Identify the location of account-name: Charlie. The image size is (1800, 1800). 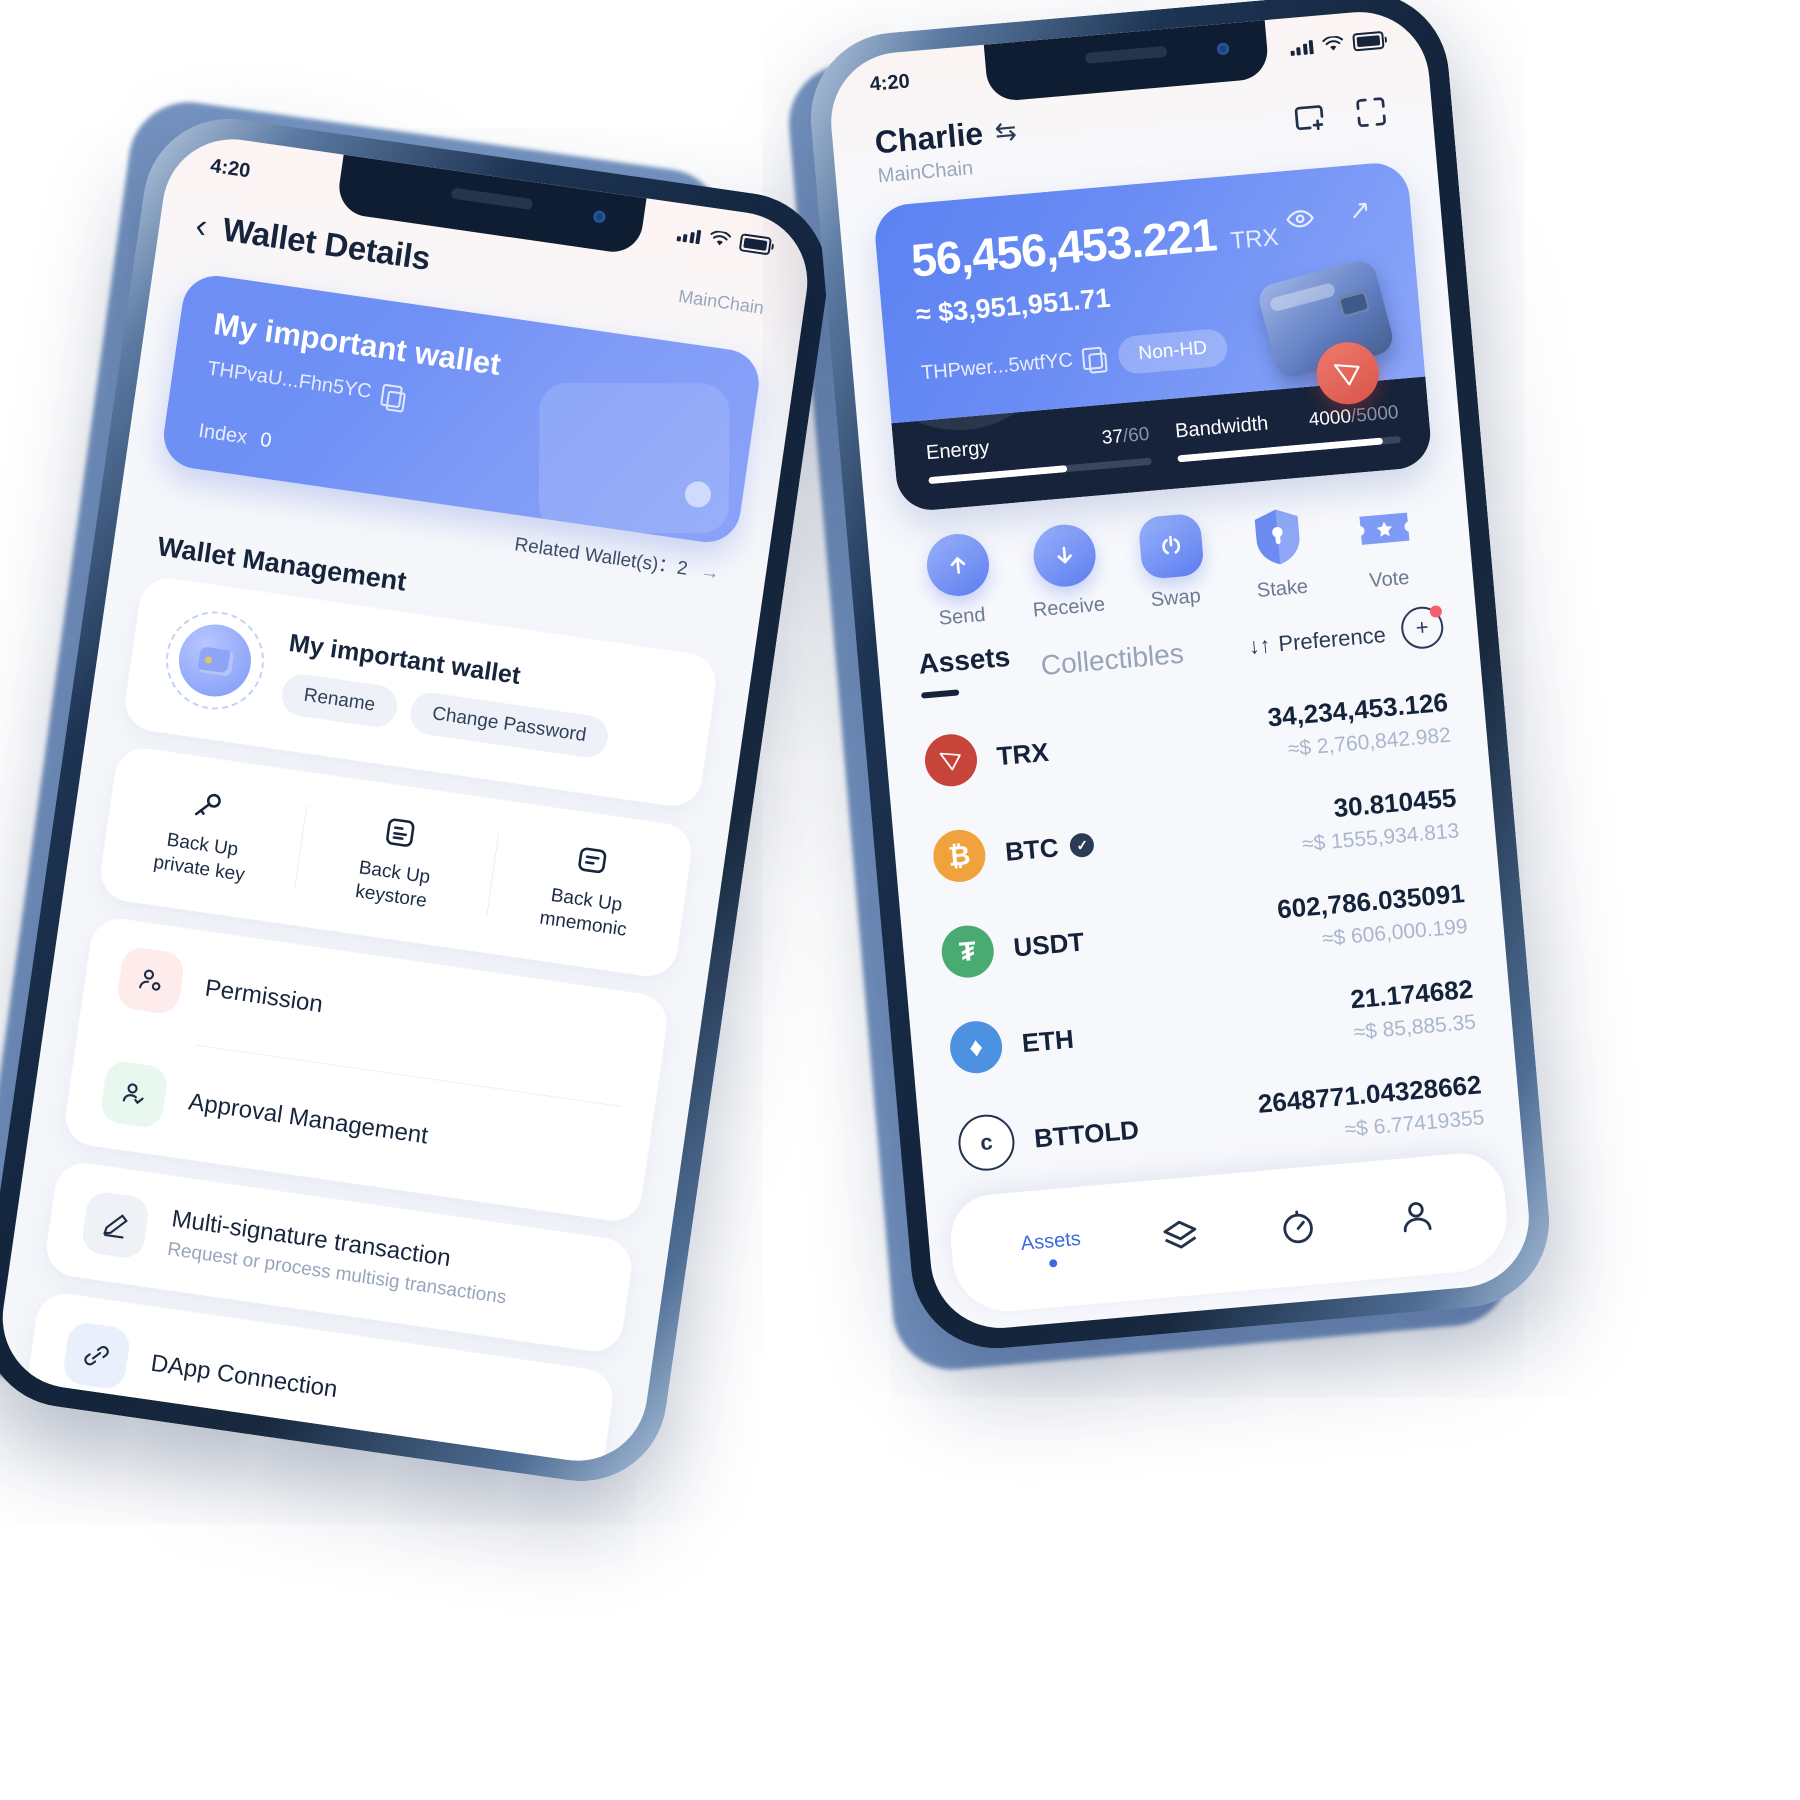
(929, 138).